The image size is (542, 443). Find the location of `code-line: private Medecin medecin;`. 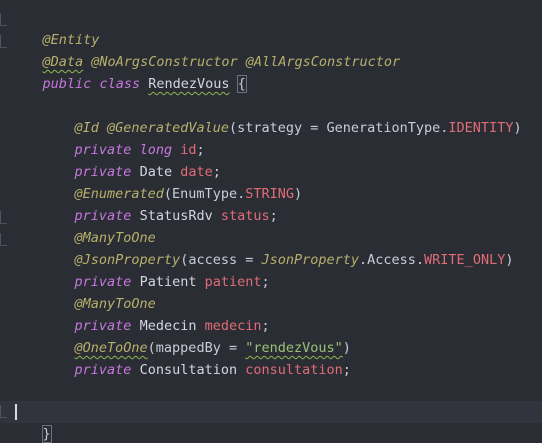

code-line: private Medecin medecin; is located at coordinates (140, 313).